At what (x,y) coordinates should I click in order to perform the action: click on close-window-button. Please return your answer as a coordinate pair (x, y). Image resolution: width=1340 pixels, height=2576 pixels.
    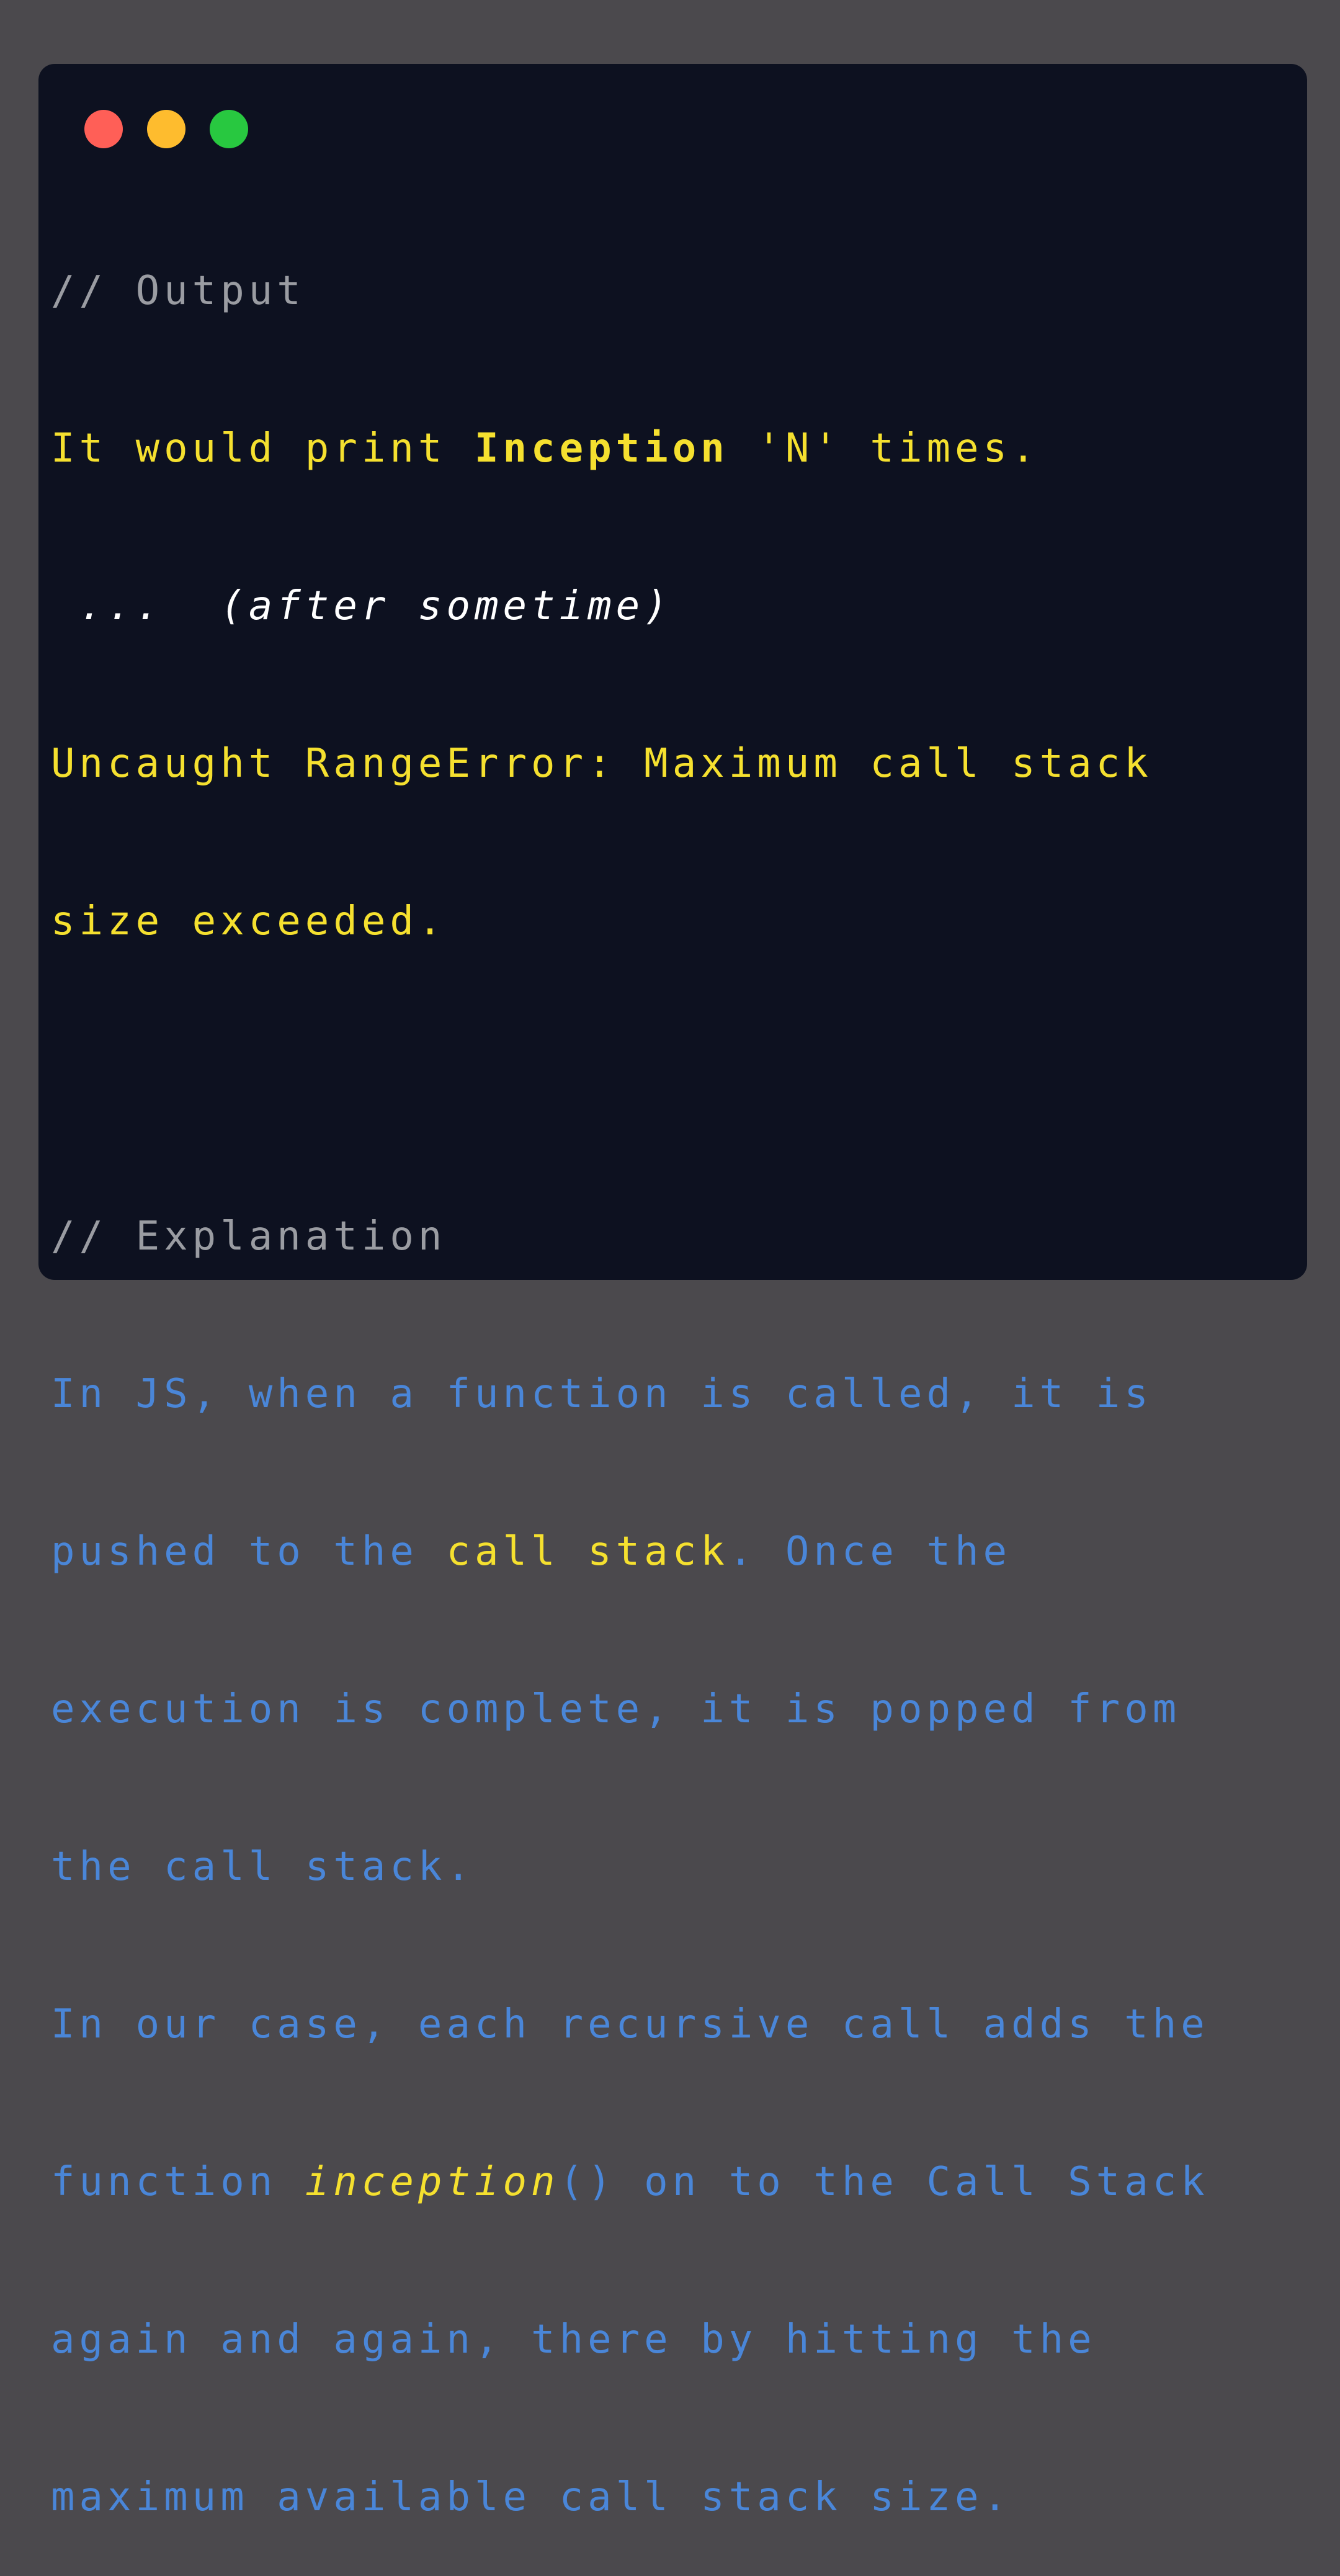
    Looking at the image, I should click on (103, 129).